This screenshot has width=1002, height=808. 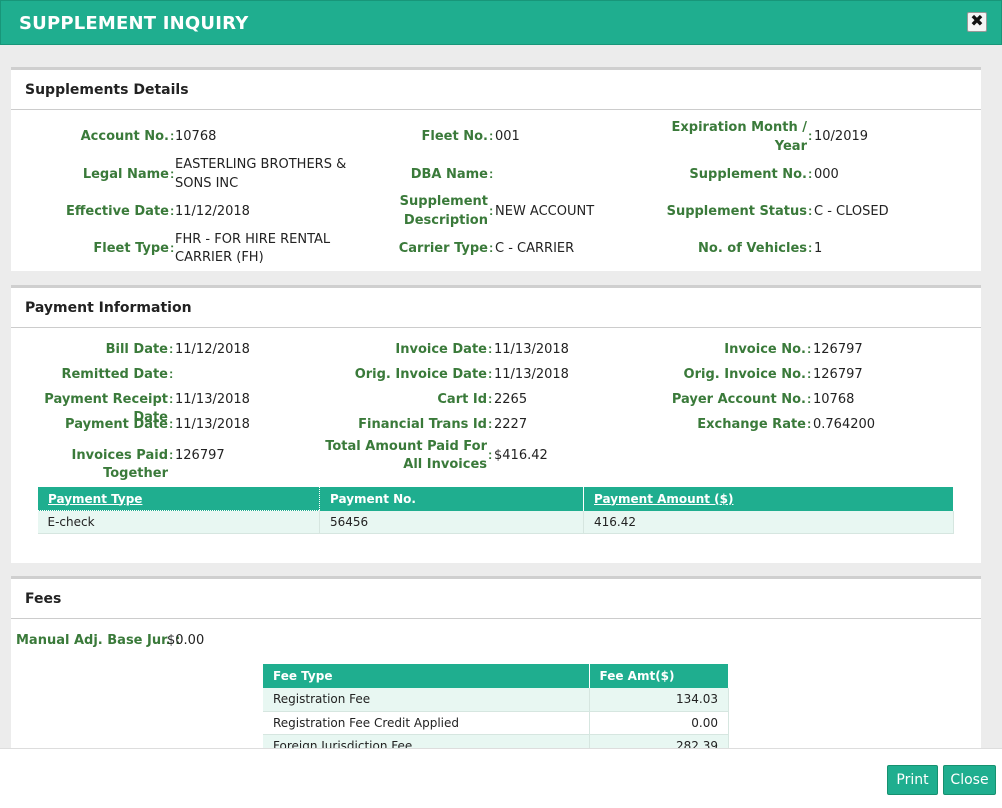 I want to click on close-button: Close, so click(x=969, y=780).